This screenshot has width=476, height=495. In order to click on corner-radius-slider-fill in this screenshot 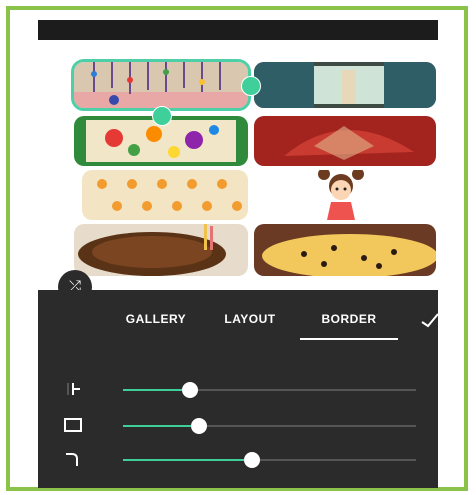, I will do `click(187, 460)`.